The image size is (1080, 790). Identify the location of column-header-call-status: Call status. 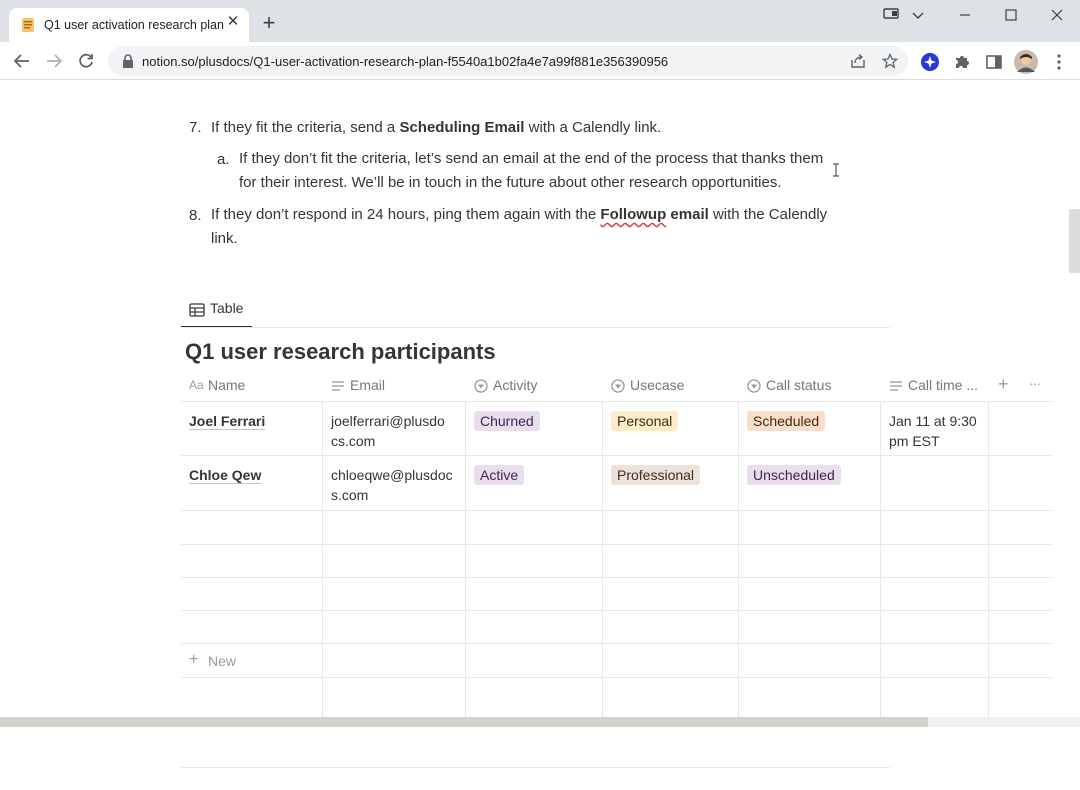
(809, 385).